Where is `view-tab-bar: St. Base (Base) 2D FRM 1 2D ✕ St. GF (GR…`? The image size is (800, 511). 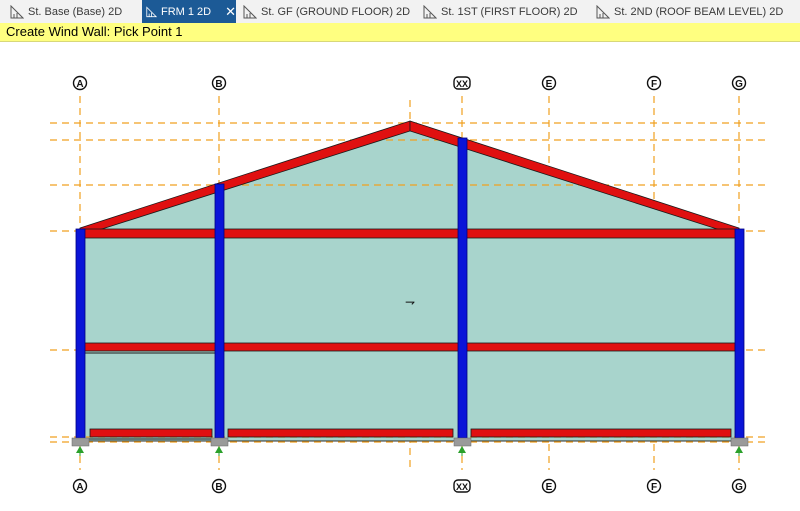 view-tab-bar: St. Base (Base) 2D FRM 1 2D ✕ St. GF (GR… is located at coordinates (400, 12).